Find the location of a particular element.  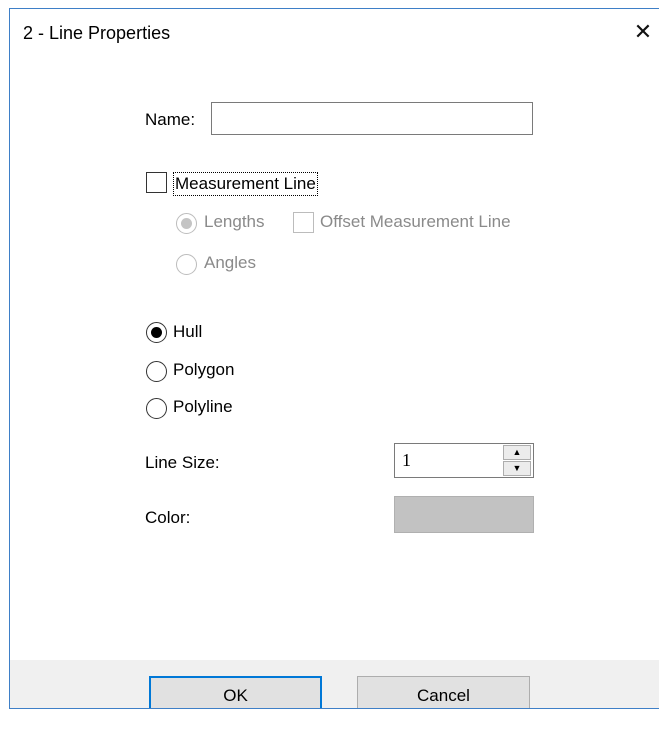

angles-label: Angles is located at coordinates (230, 262).